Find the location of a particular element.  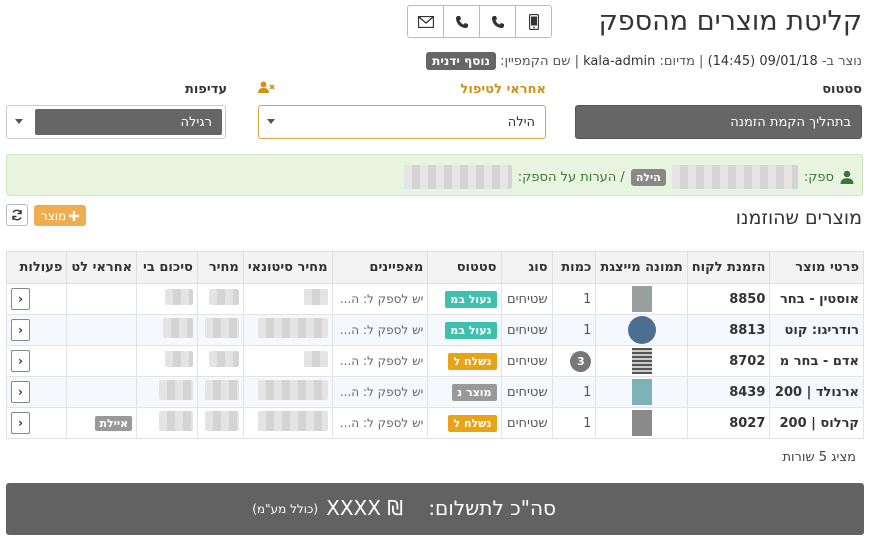

summary-redacted is located at coordinates (175, 390).